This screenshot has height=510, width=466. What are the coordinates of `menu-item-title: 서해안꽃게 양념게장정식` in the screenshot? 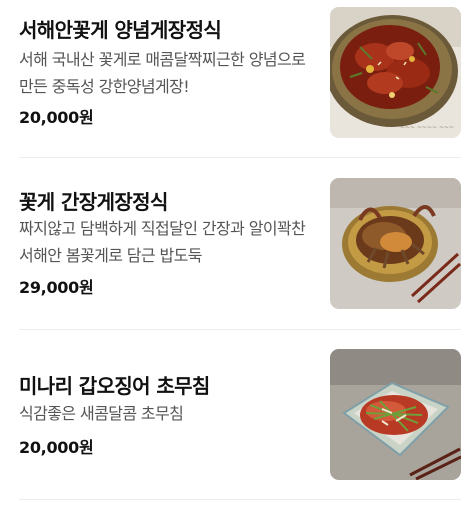 It's located at (120, 30).